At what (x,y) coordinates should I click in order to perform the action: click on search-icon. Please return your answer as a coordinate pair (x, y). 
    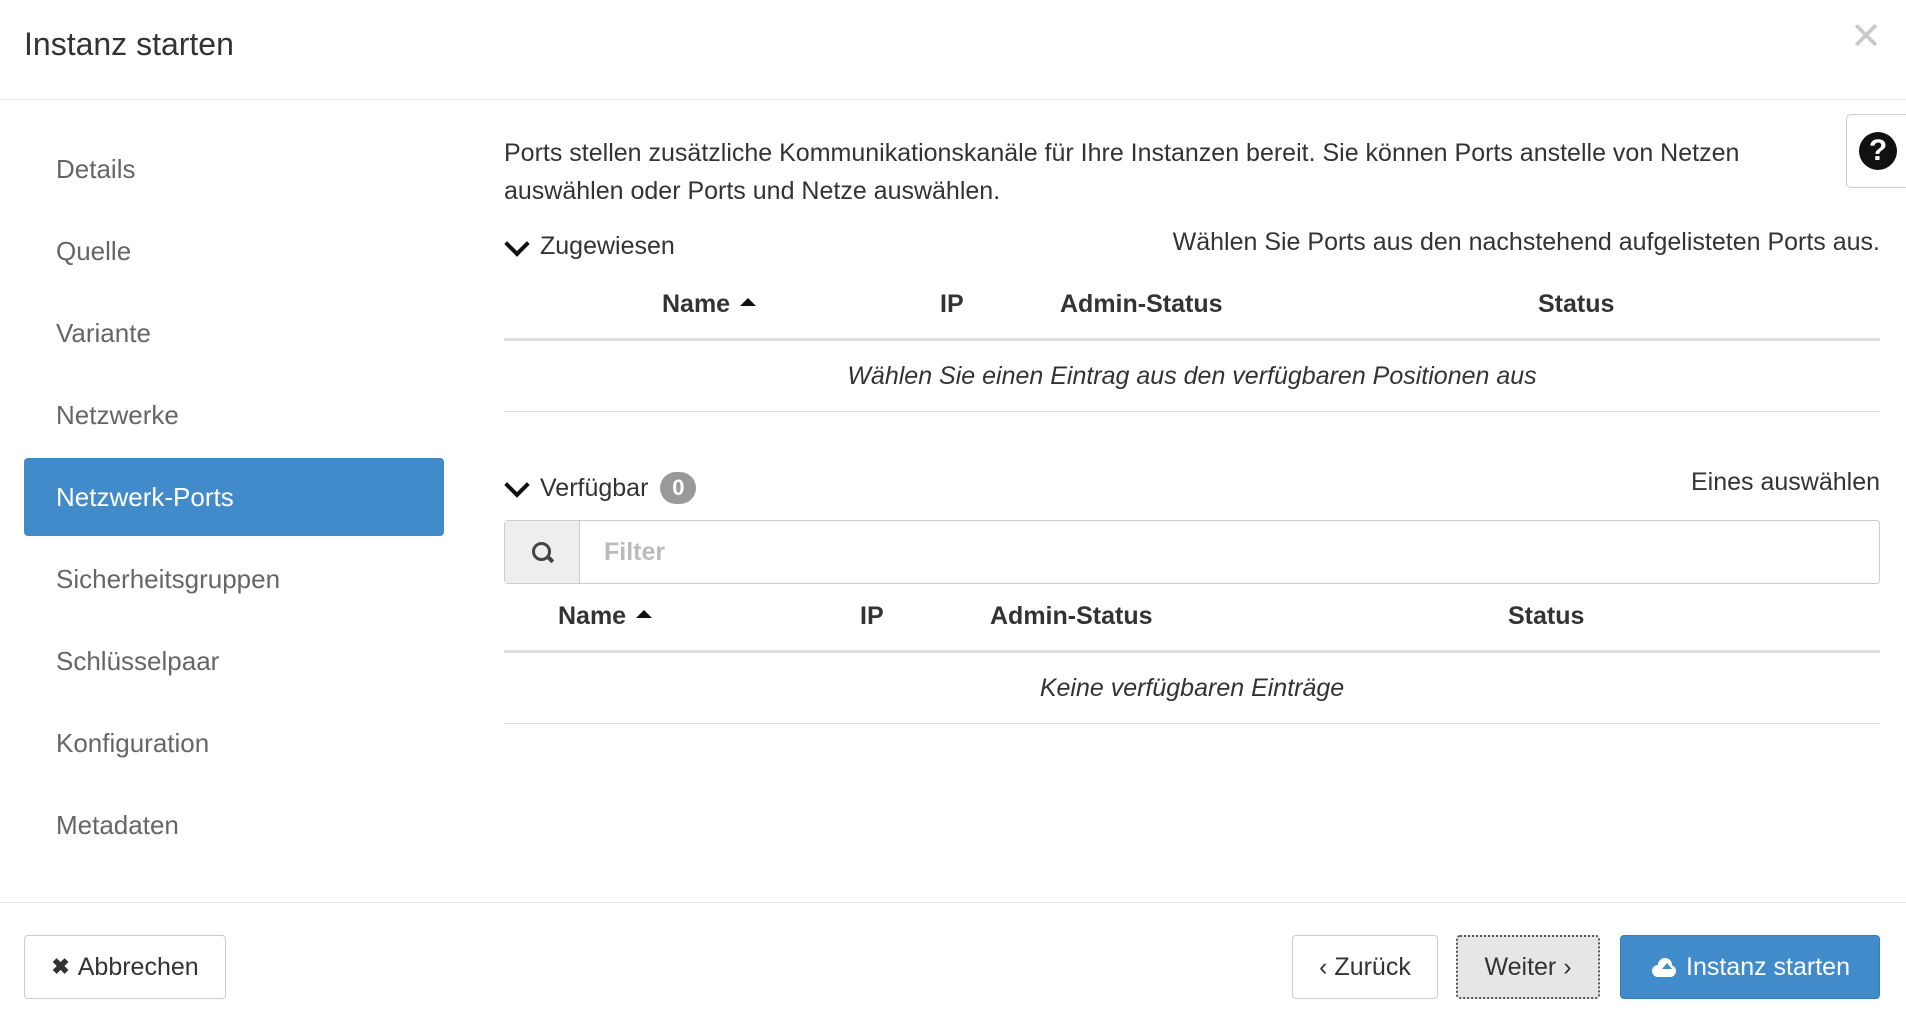
    Looking at the image, I should click on (543, 553).